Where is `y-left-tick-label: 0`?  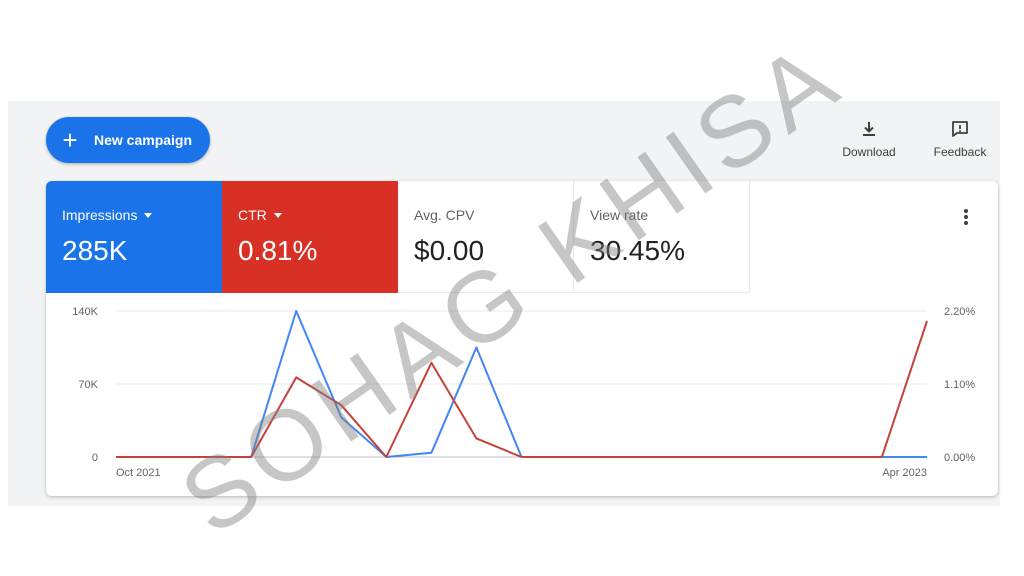 y-left-tick-label: 0 is located at coordinates (95, 458).